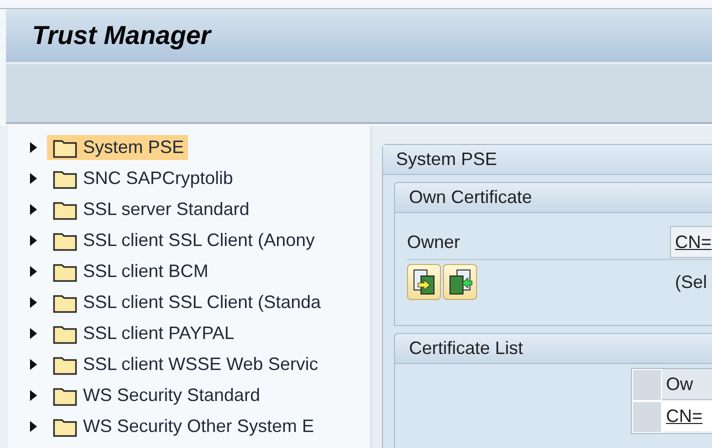 The image size is (712, 448). Describe the element at coordinates (167, 209) in the screenshot. I see `tree-item: SSL server Standard` at that location.